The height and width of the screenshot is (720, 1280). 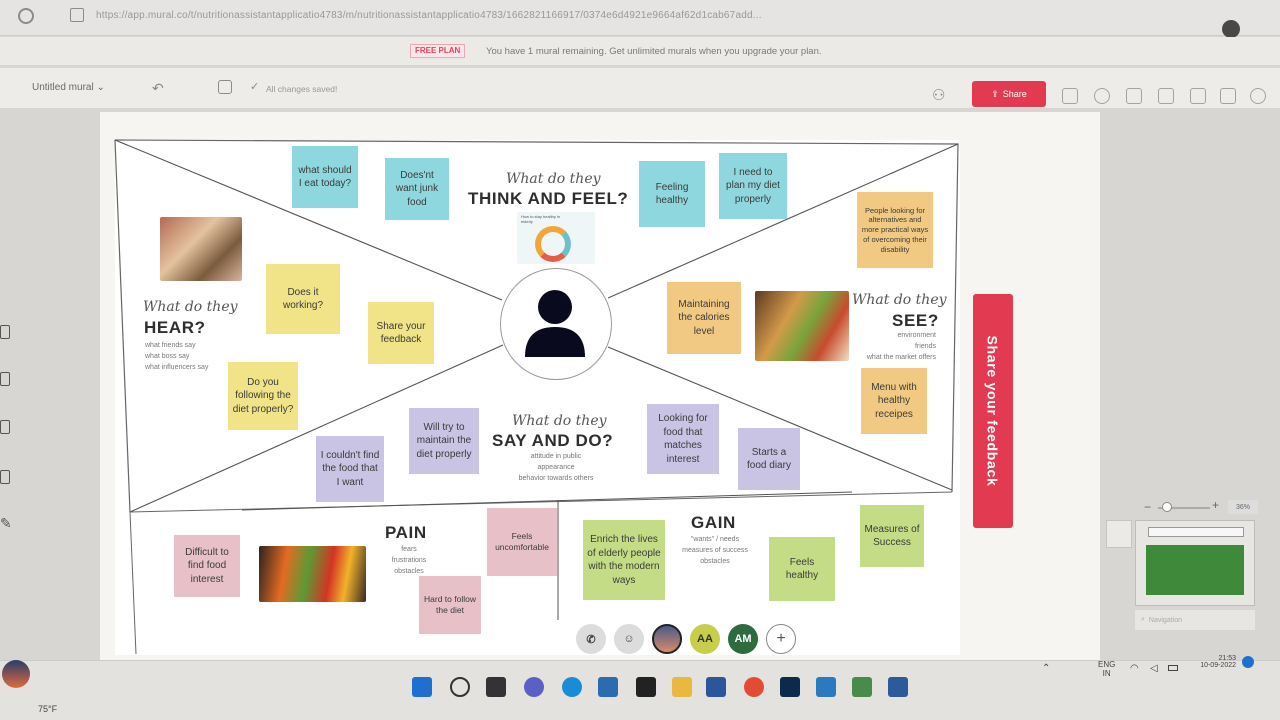 I want to click on collaborator-avatar, so click(x=667, y=639).